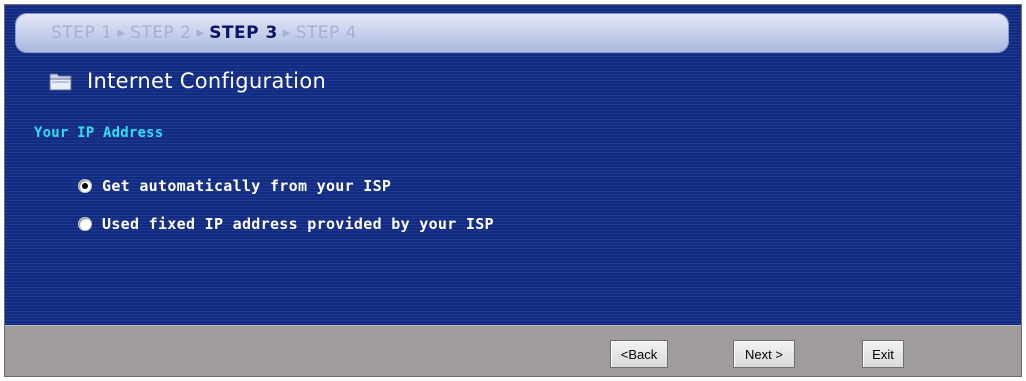 The width and height of the screenshot is (1026, 381). Describe the element at coordinates (512, 33) in the screenshot. I see `step-bar: STEP 1 ▶ STEP 2 ▶ STEP 3 ▶ STEP 4` at that location.